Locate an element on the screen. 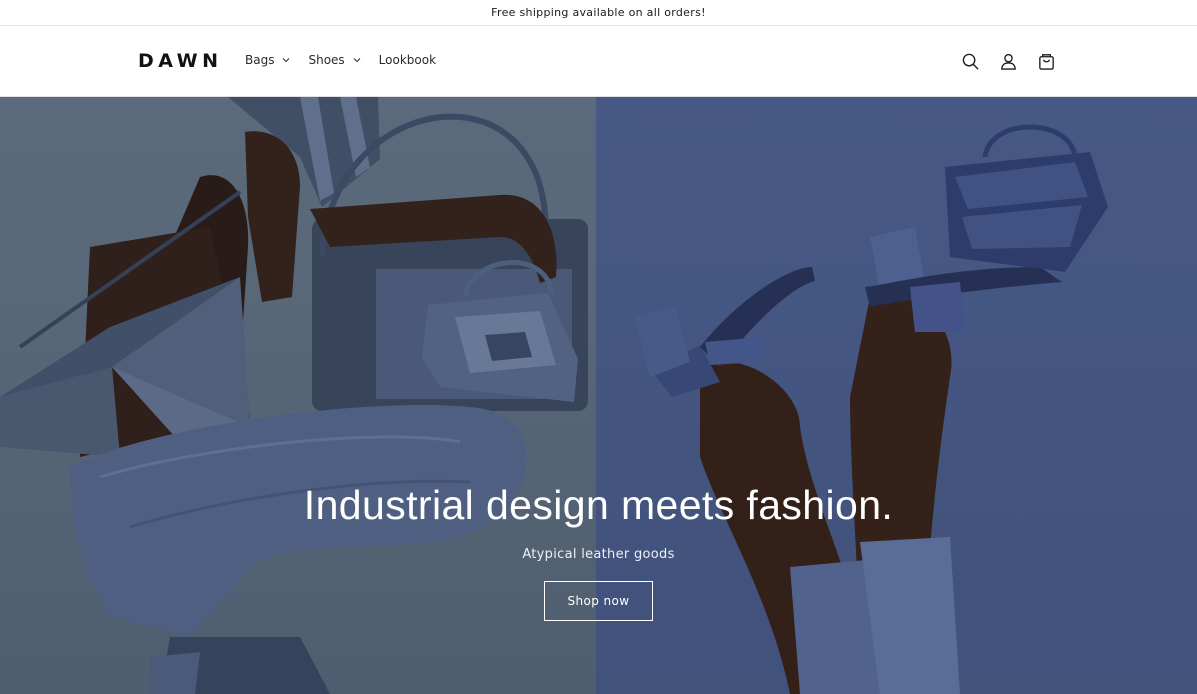 This screenshot has width=1197, height=694. header-actions is located at coordinates (1008, 61).